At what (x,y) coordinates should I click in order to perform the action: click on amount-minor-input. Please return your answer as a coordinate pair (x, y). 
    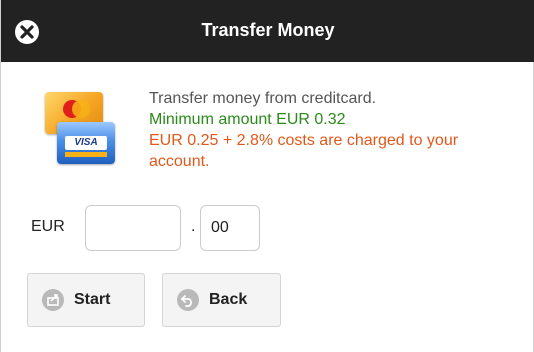
    Looking at the image, I should click on (230, 228).